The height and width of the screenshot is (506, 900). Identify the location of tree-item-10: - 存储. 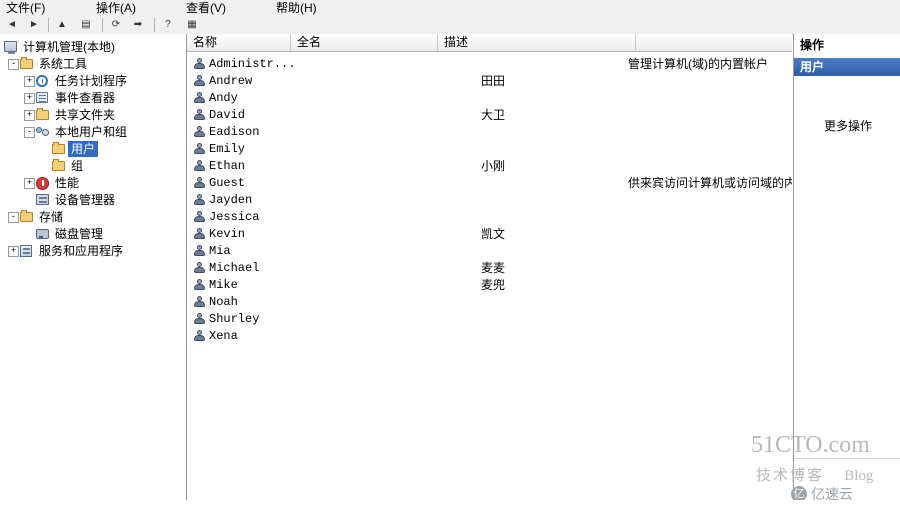
(93, 217).